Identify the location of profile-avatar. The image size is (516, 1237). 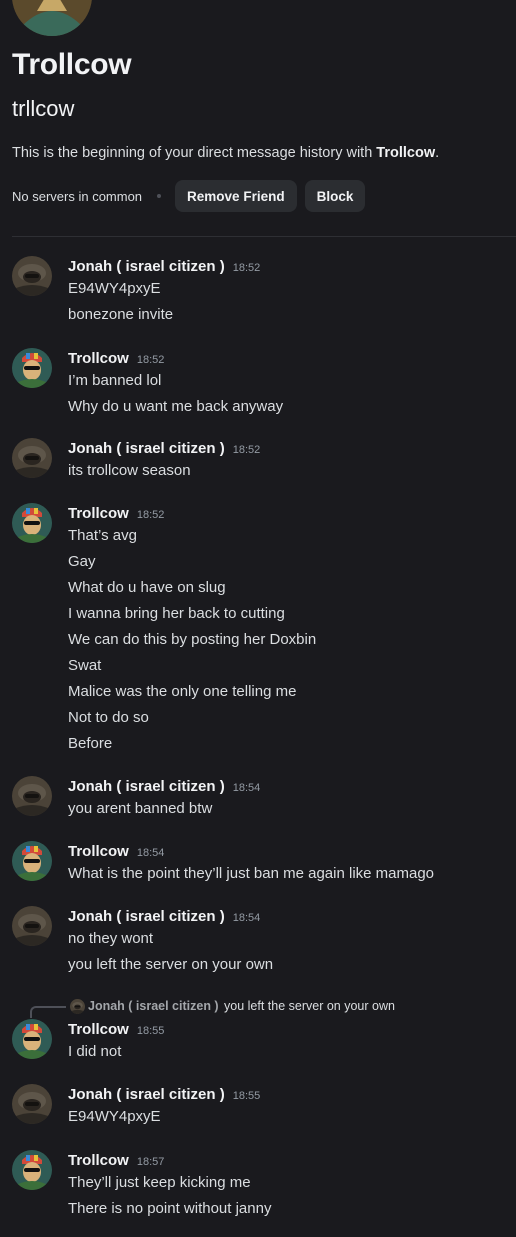
(52, 18).